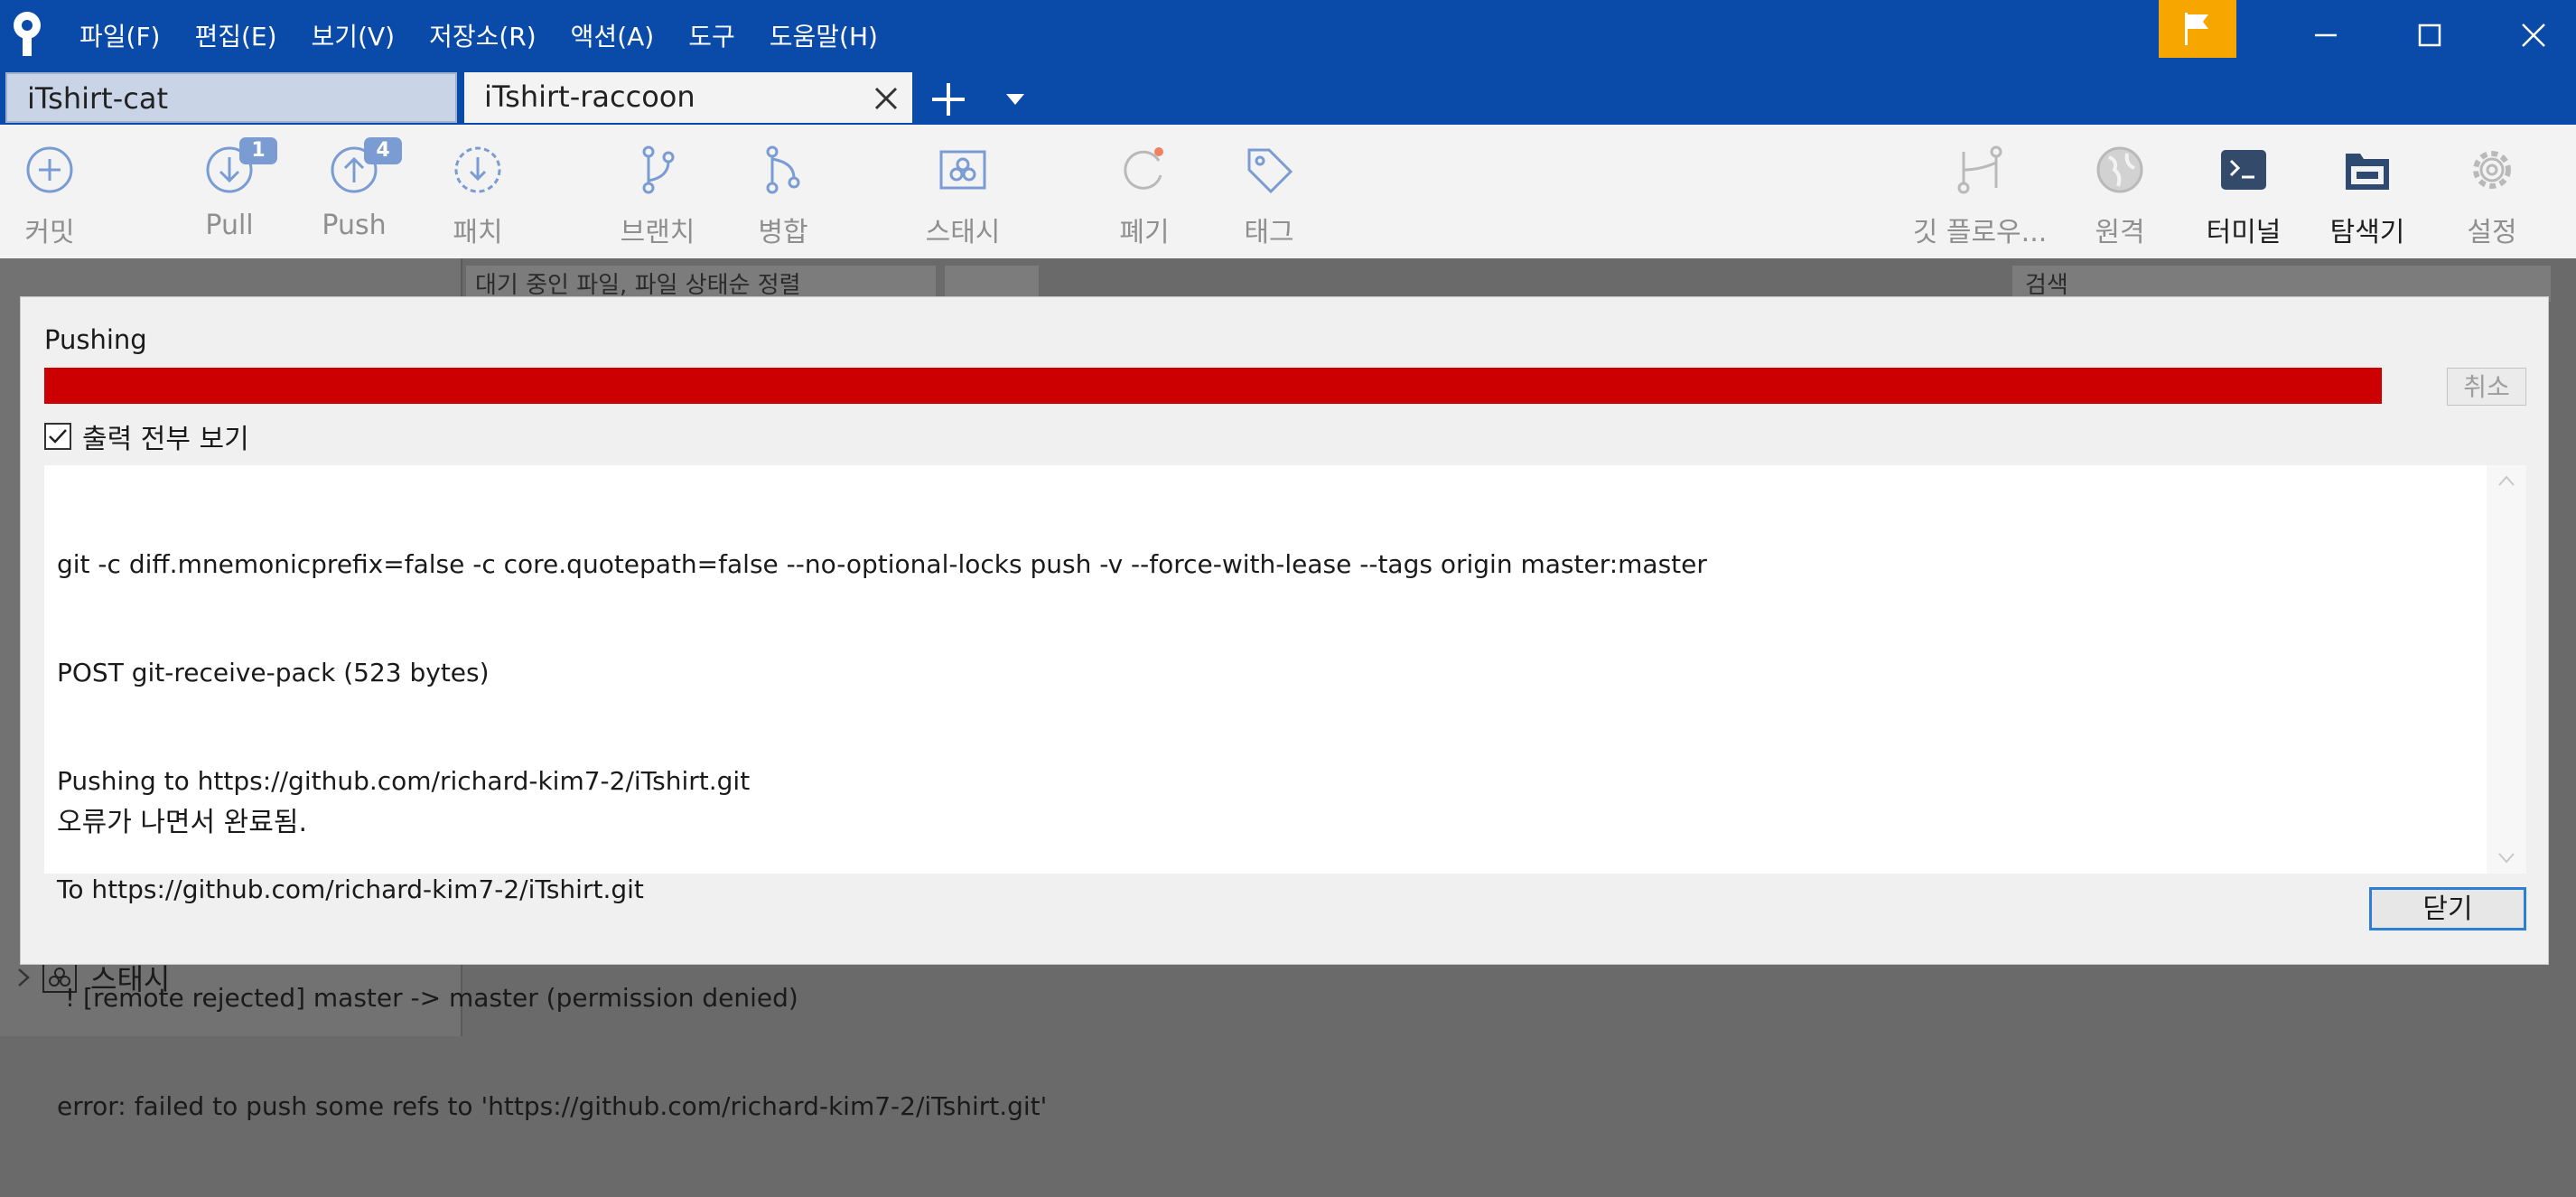 Image resolution: width=2576 pixels, height=1197 pixels. What do you see at coordinates (258, 150) in the screenshot?
I see `pull-count-badge: 1` at bounding box center [258, 150].